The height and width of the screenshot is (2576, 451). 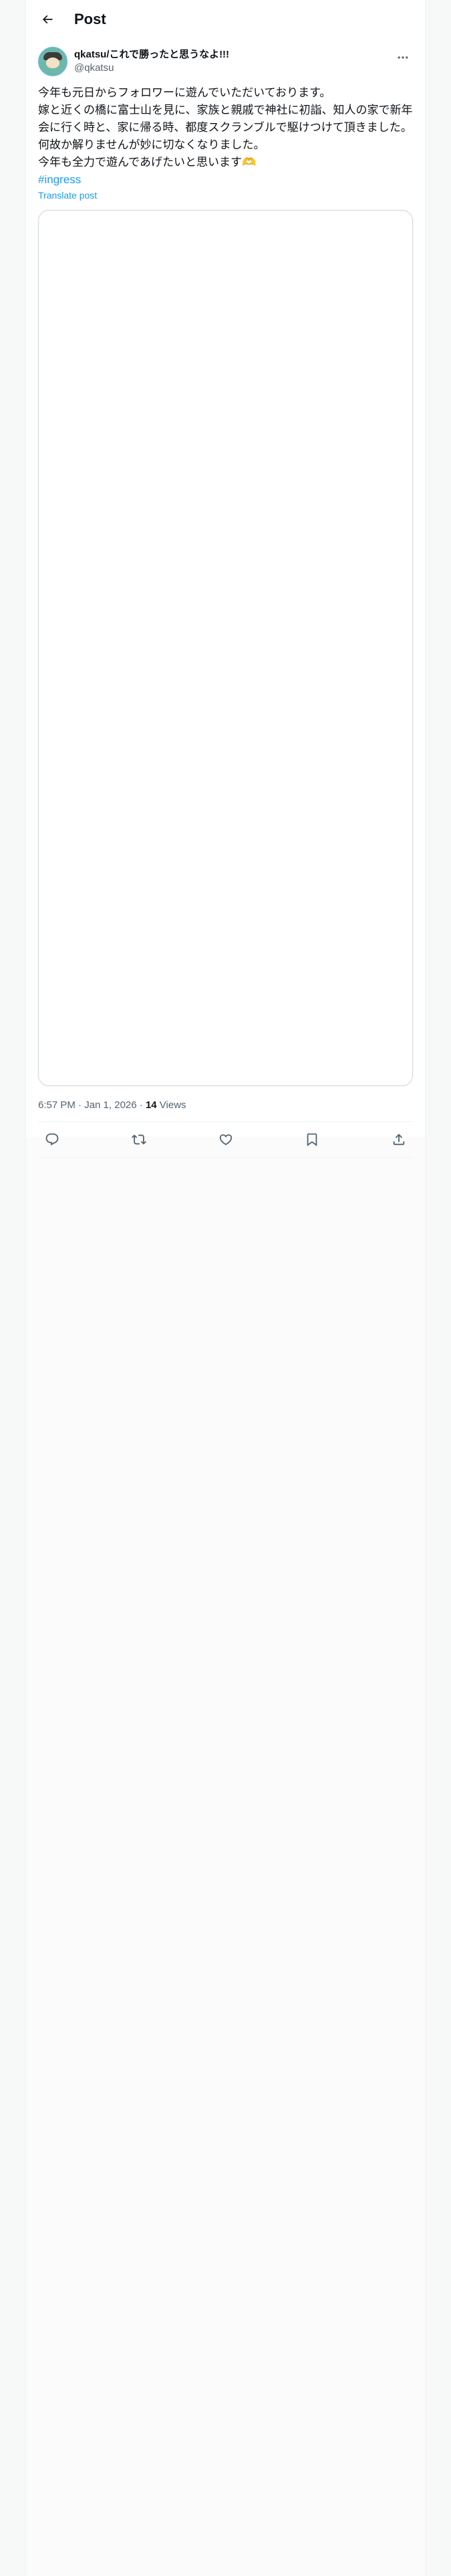 I want to click on views-label: Views, so click(x=171, y=1105).